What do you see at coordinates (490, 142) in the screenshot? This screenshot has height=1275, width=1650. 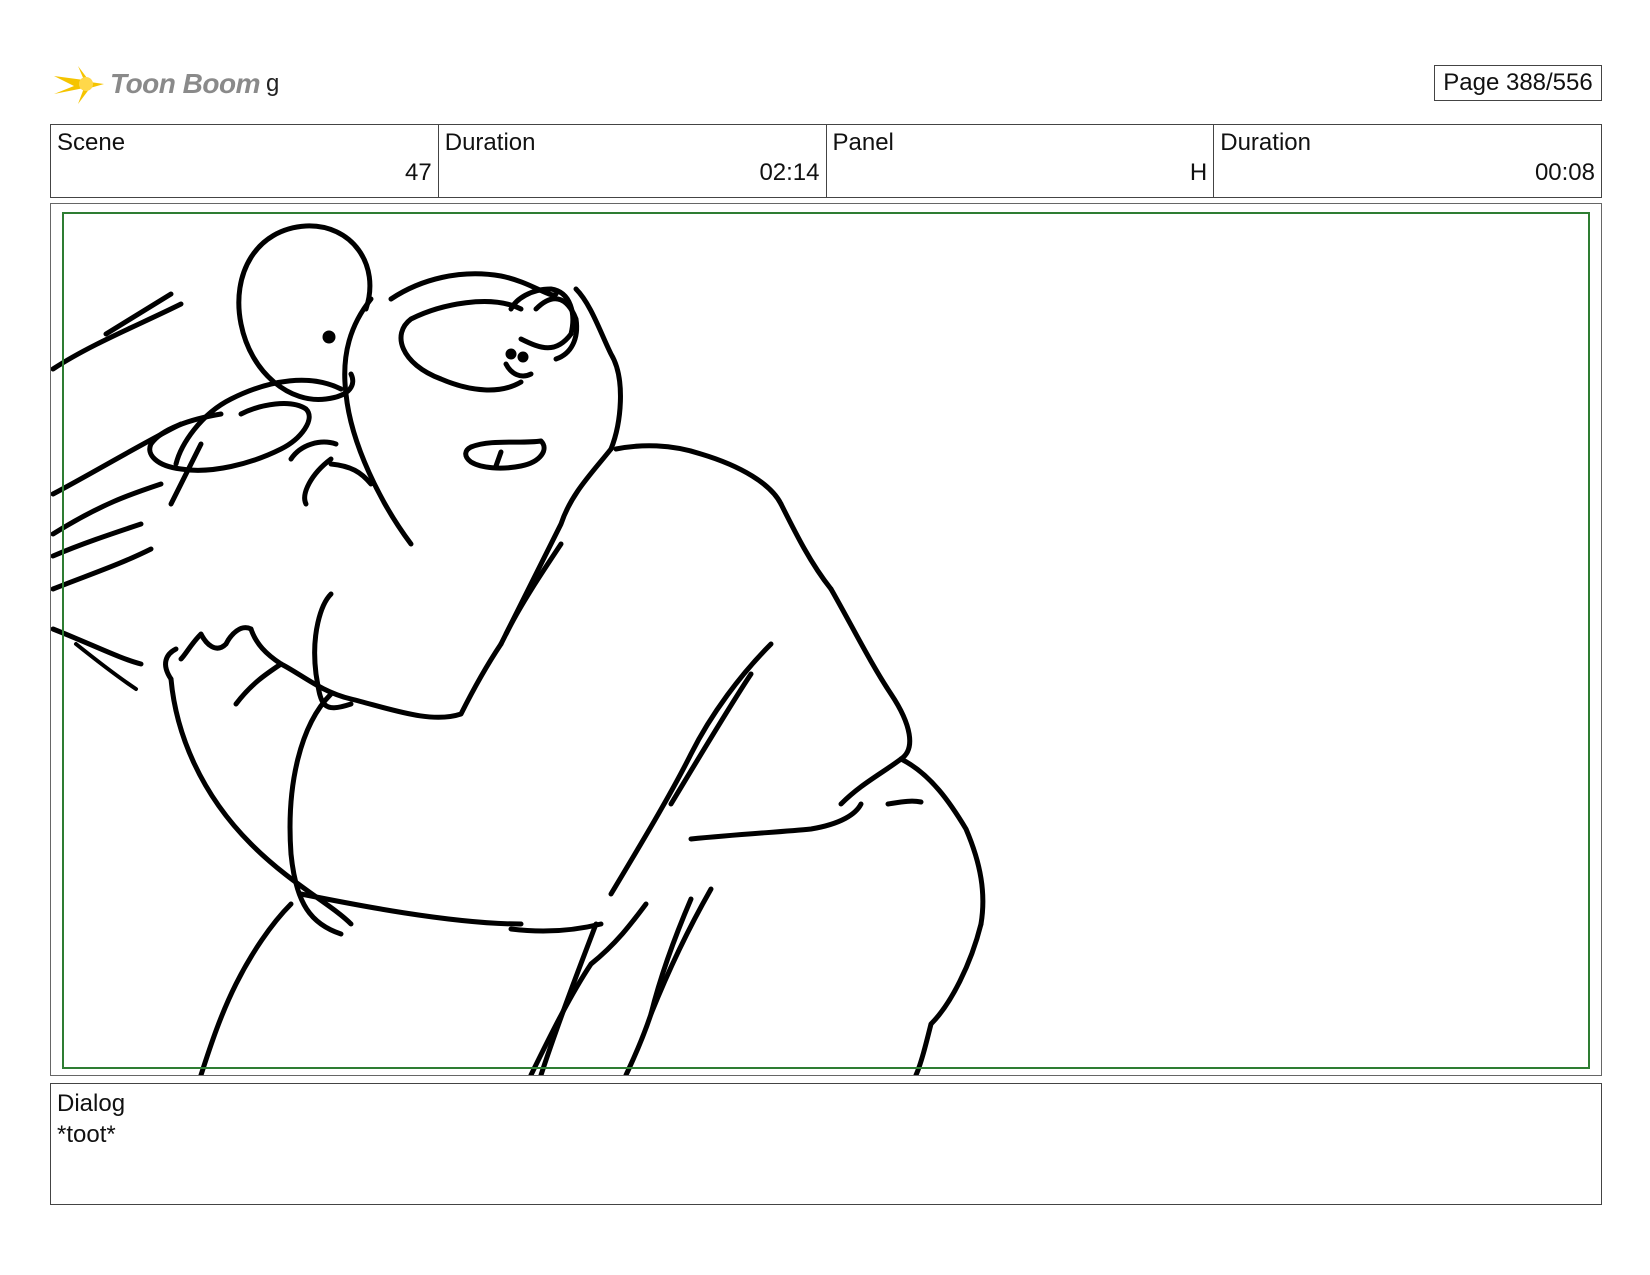 I see `scene-duration-label: Duration` at bounding box center [490, 142].